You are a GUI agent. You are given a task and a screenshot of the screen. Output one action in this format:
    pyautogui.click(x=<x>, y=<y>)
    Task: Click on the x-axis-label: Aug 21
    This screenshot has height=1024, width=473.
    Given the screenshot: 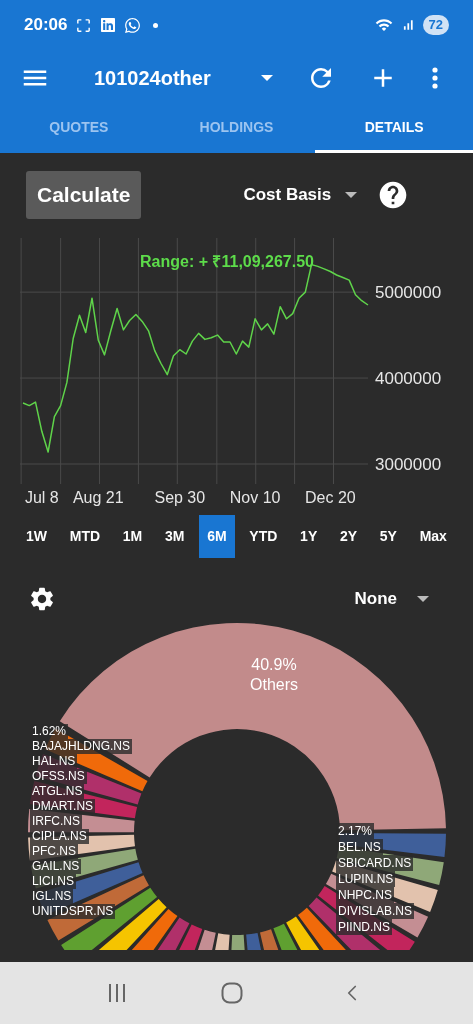 What is the action you would take?
    pyautogui.click(x=98, y=497)
    